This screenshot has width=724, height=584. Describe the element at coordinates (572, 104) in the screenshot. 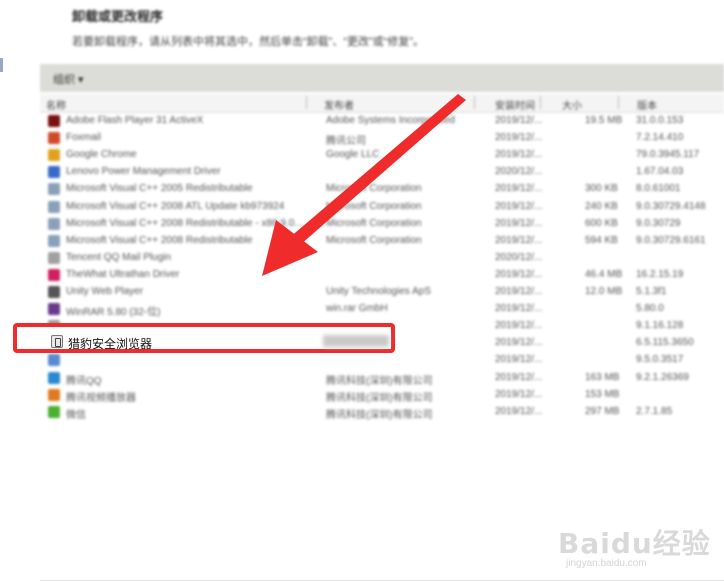

I see `column-size: 大小` at that location.